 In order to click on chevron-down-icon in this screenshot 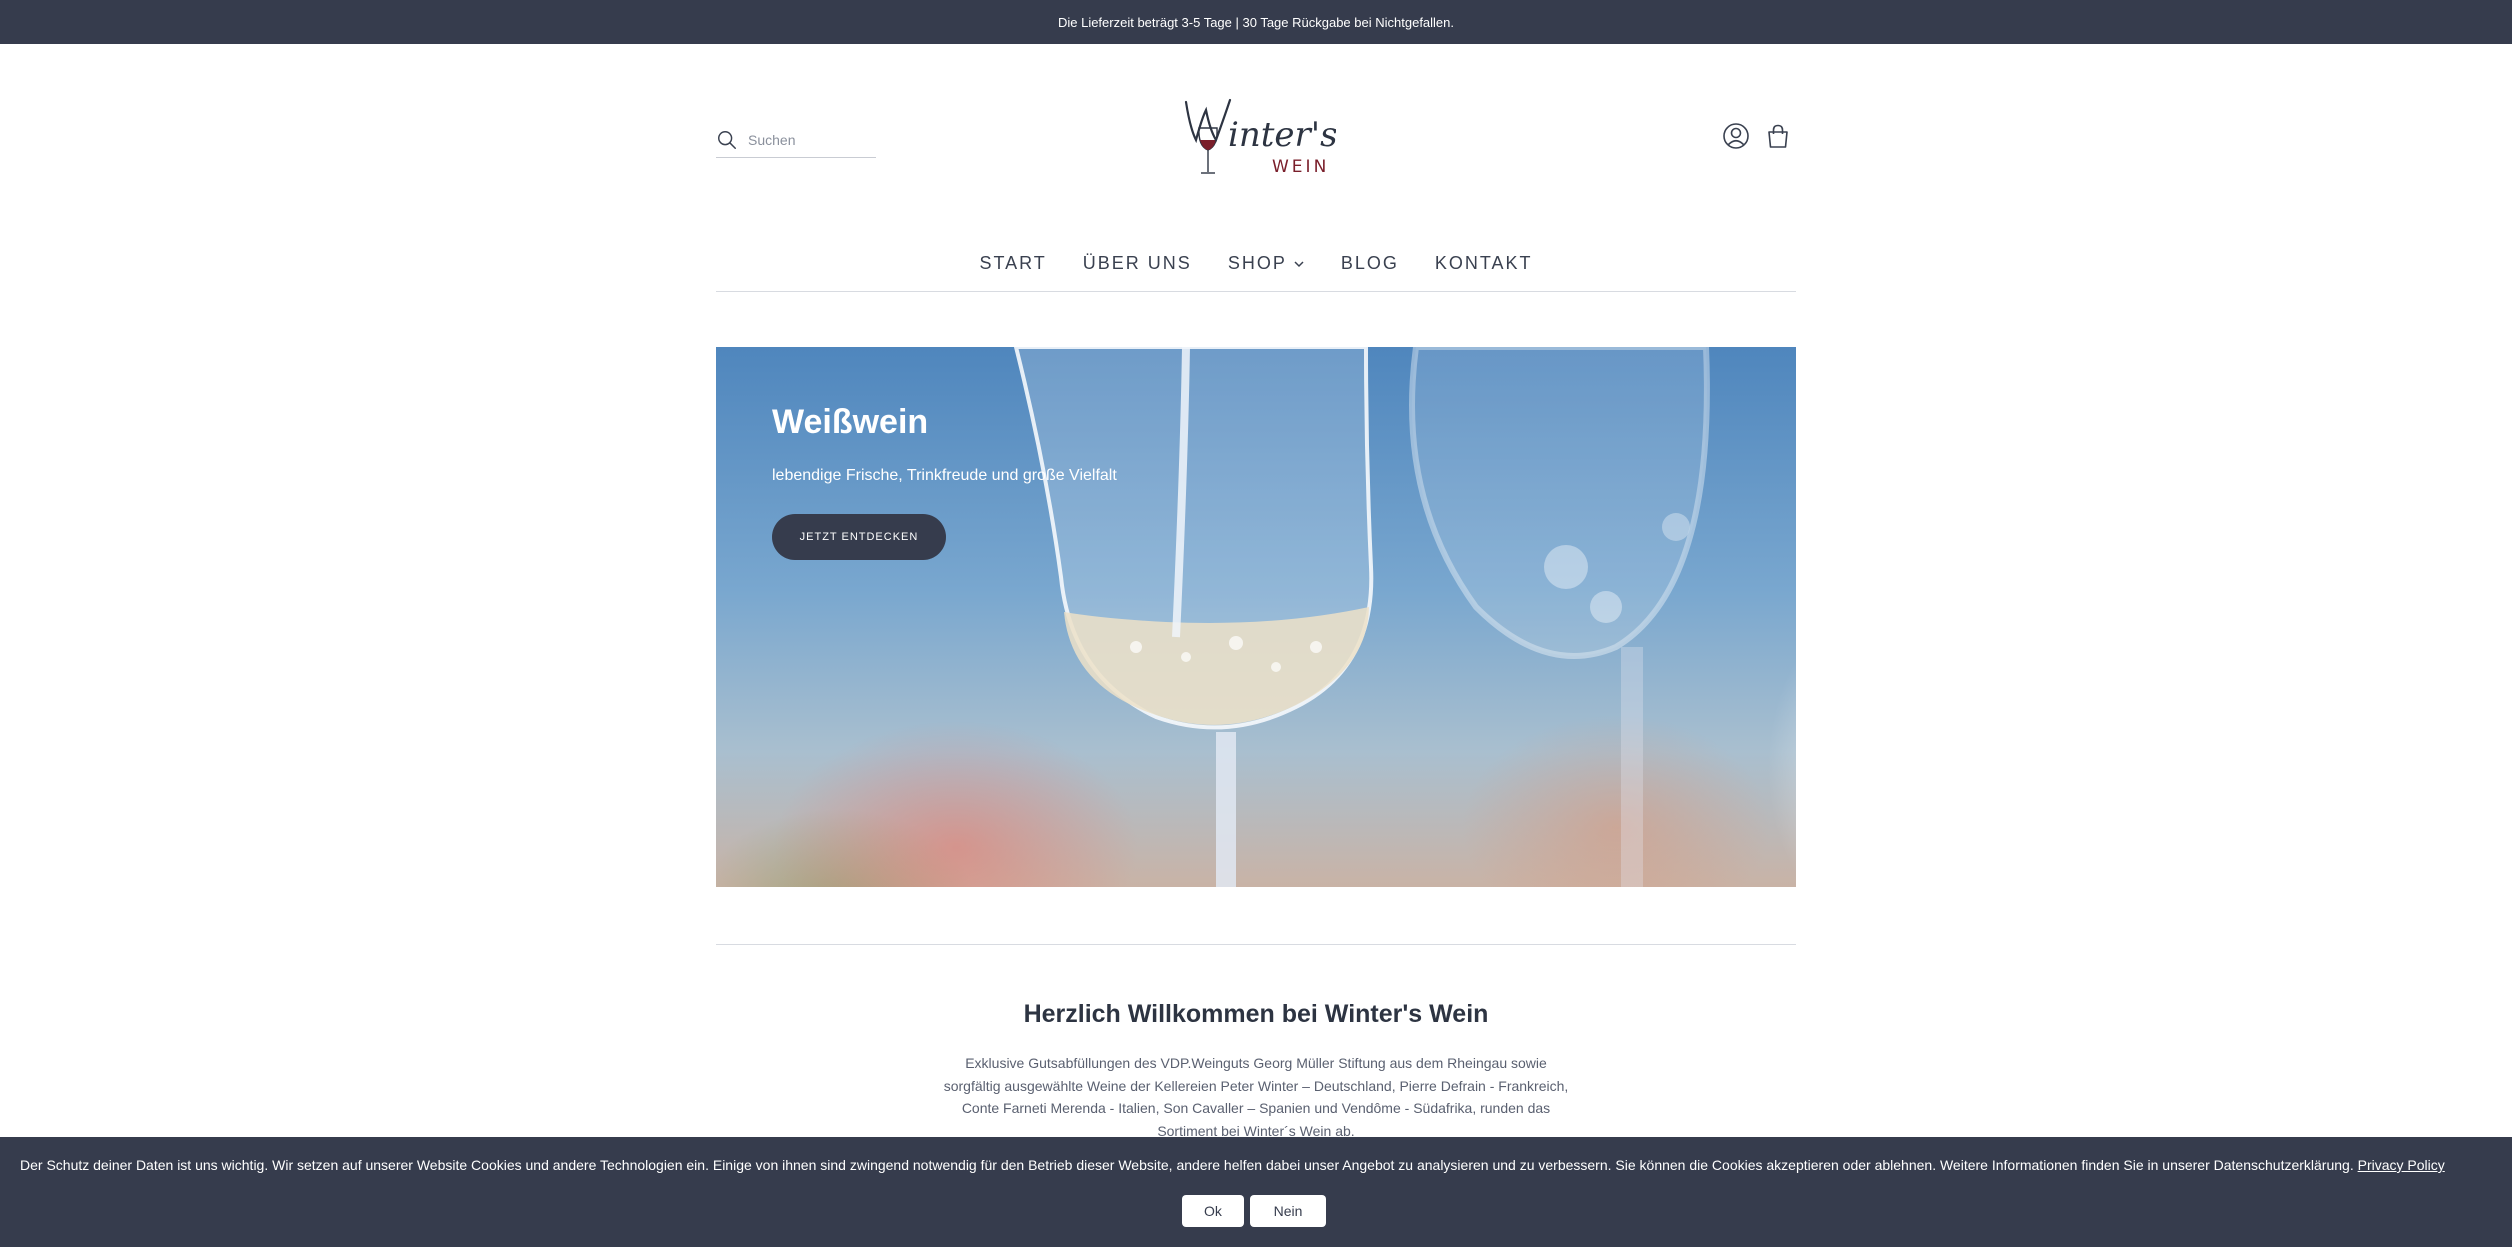, I will do `click(1299, 263)`.